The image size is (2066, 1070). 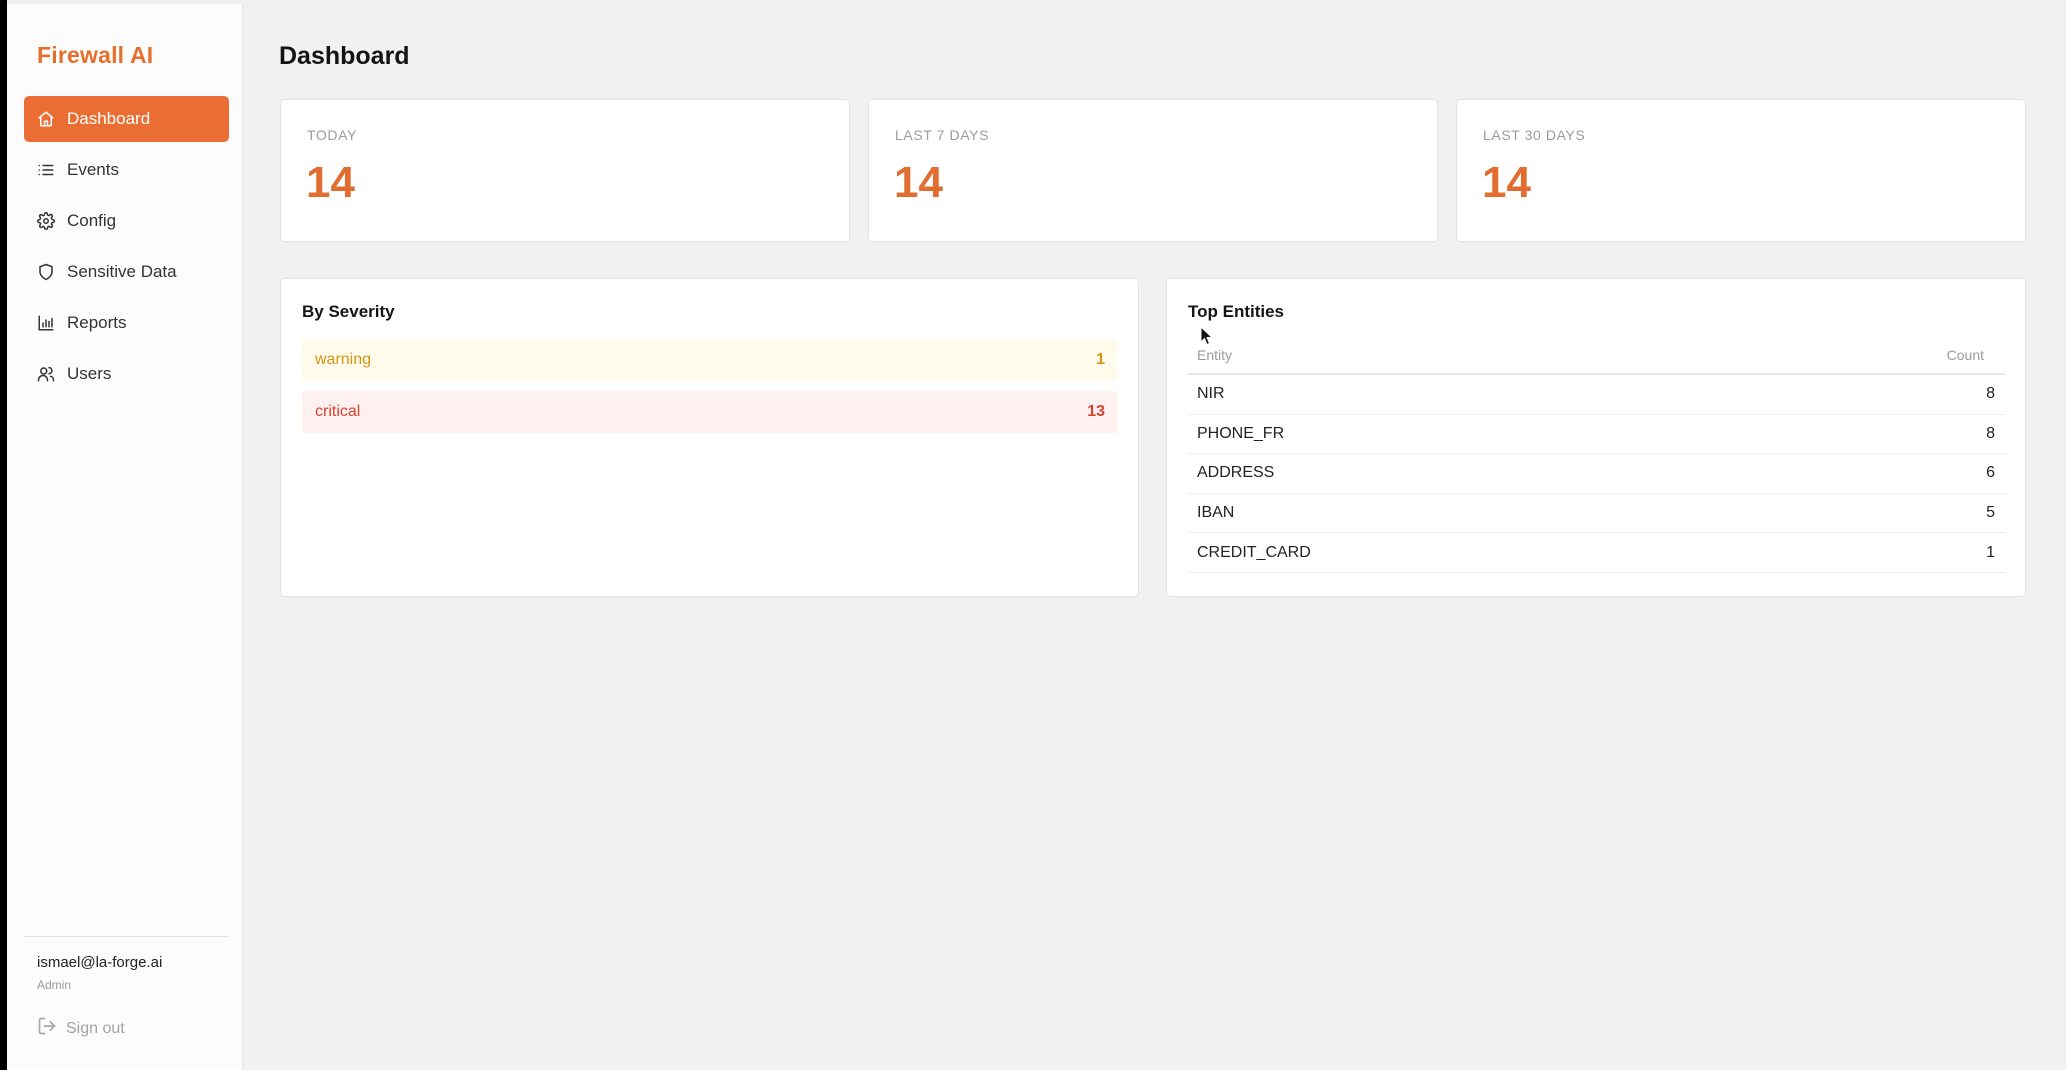 I want to click on sidebar-item-sensitive-data: Sensitive Data, so click(x=126, y=272).